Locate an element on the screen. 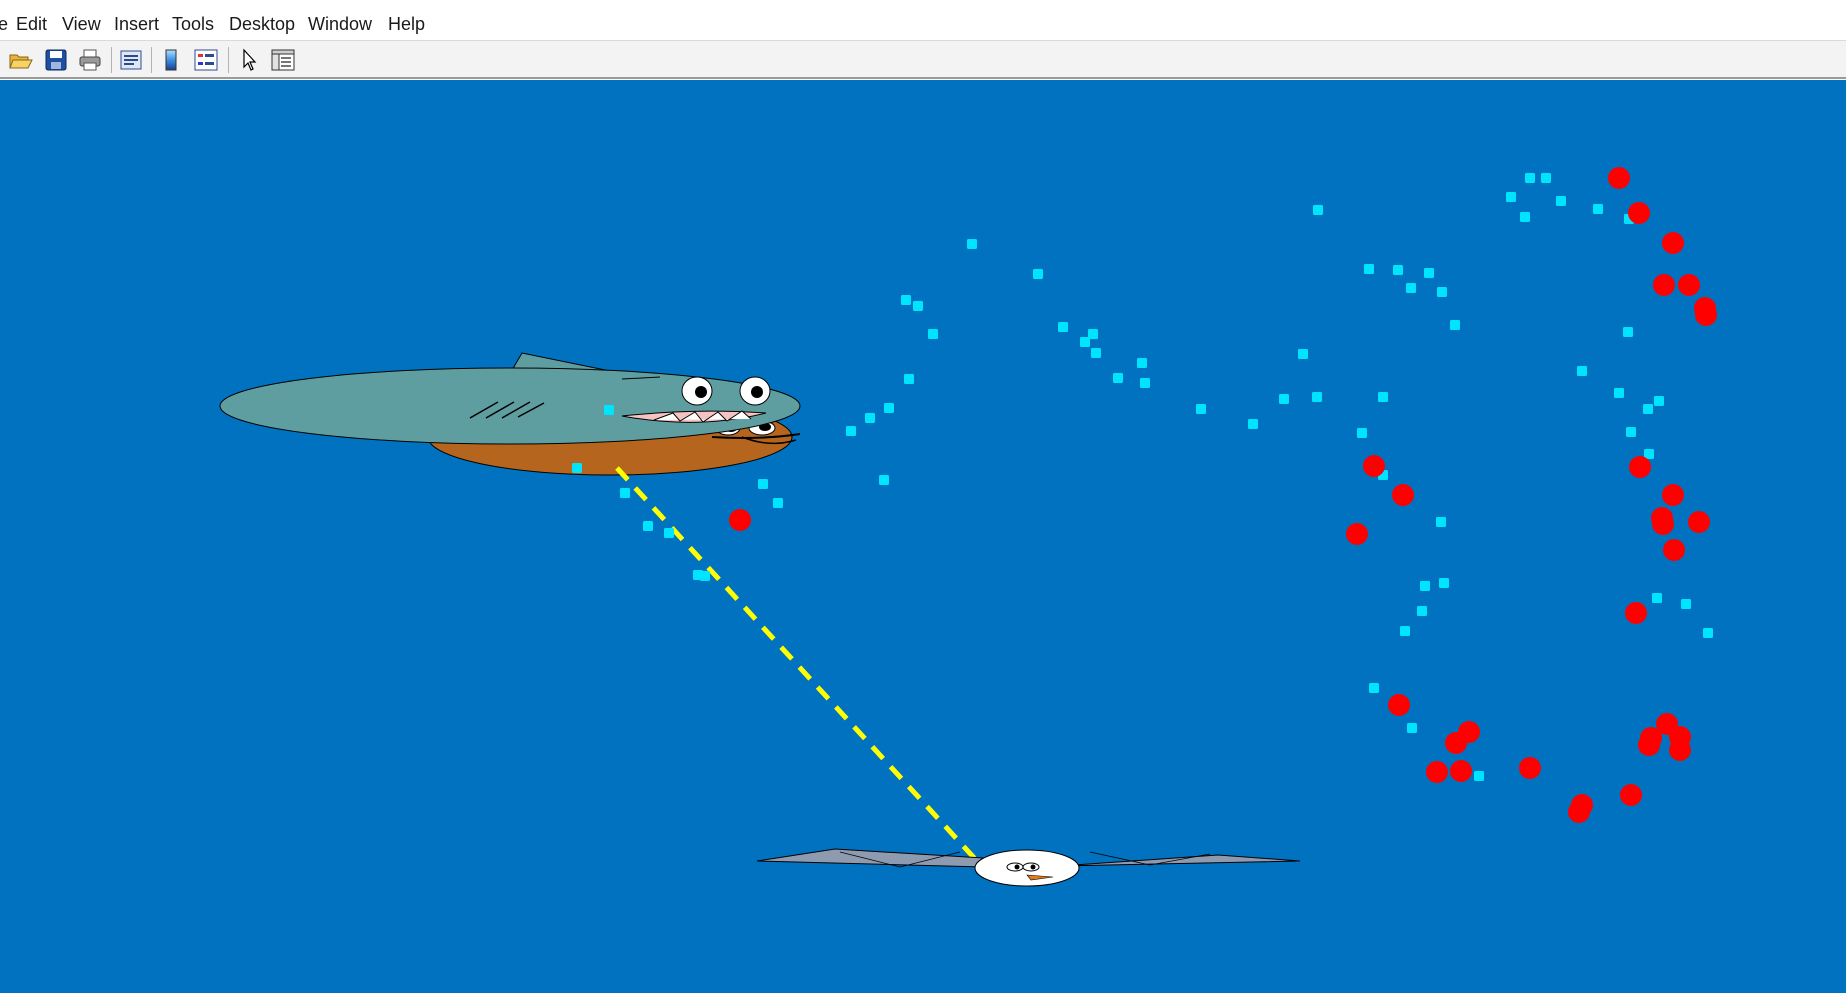 The width and height of the screenshot is (1846, 993). legend-icon is located at coordinates (206, 60).